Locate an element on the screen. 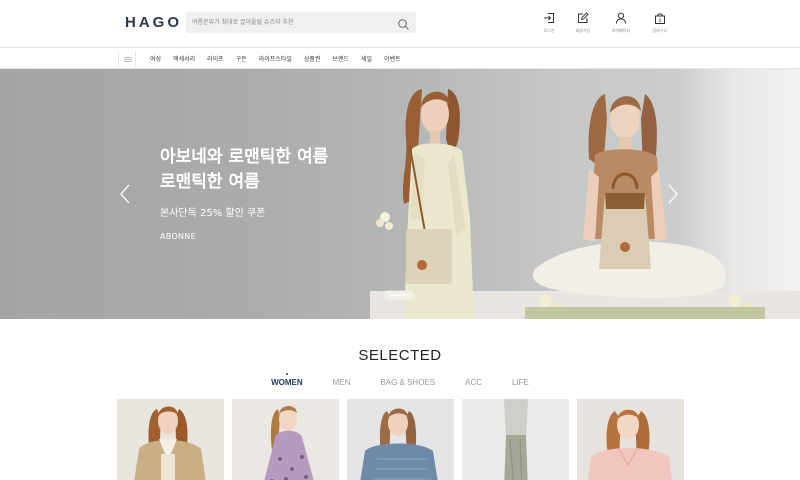 The height and width of the screenshot is (480, 800). nav-item: 상품권 is located at coordinates (312, 58).